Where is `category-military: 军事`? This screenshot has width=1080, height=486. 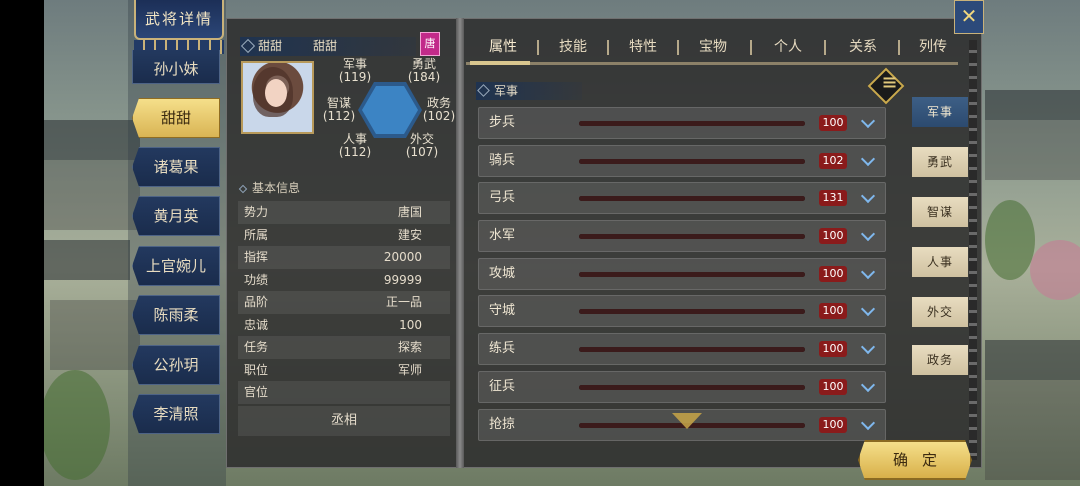 category-military: 军事 is located at coordinates (940, 112).